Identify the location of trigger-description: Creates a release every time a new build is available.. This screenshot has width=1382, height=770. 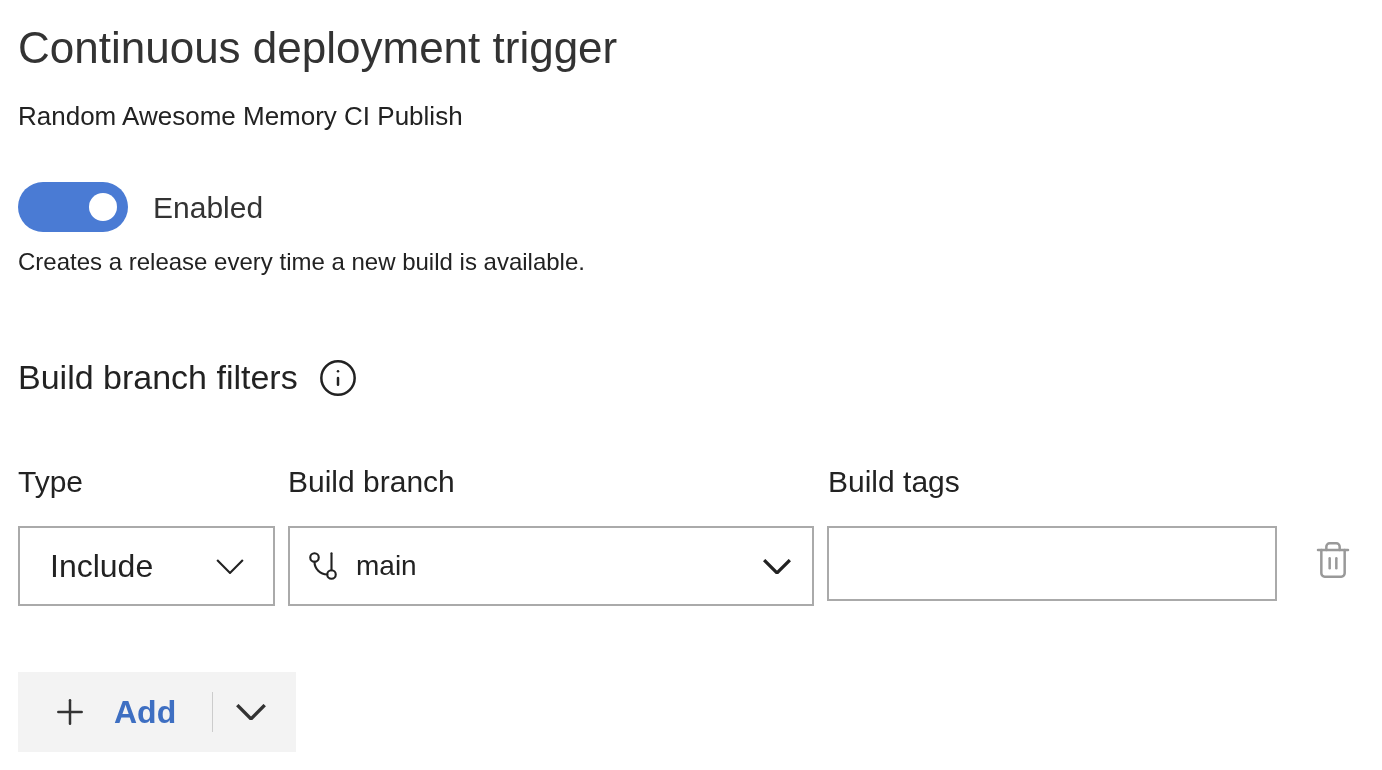
(301, 262).